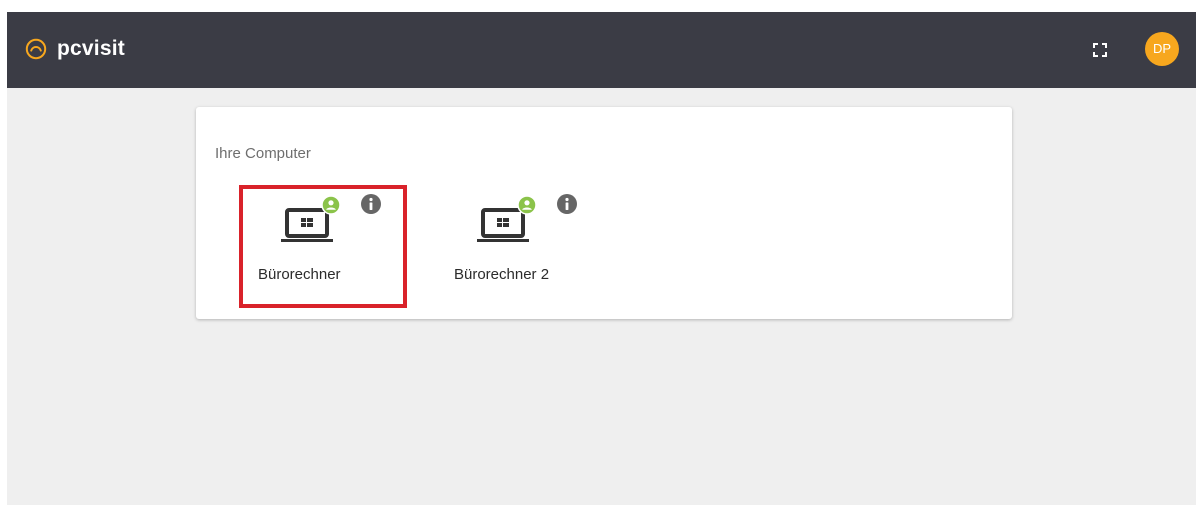 This screenshot has width=1196, height=505. I want to click on brand-home-link: pcvisit, so click(75, 49).